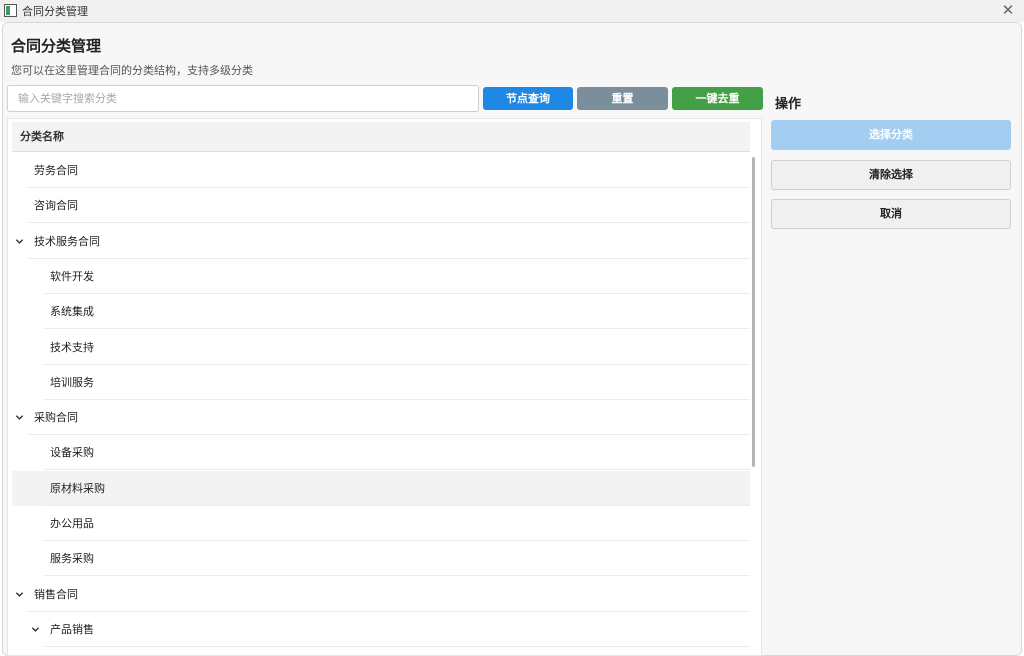 This screenshot has height=656, width=1024. What do you see at coordinates (72, 276) in the screenshot?
I see `tree-row-label: 软件开发` at bounding box center [72, 276].